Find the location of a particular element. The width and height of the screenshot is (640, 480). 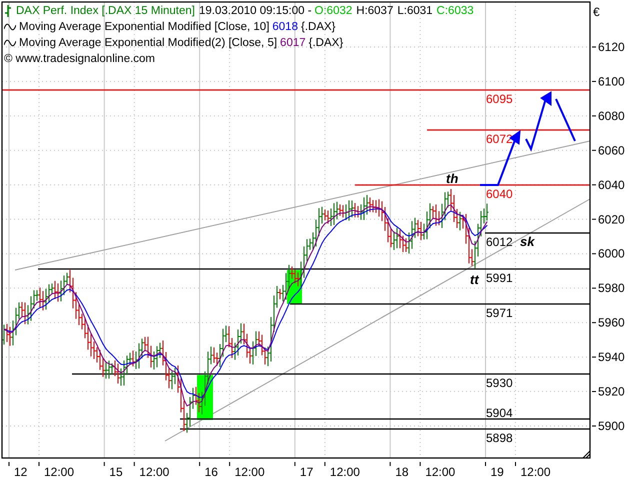

annotation-label: sk is located at coordinates (527, 241).